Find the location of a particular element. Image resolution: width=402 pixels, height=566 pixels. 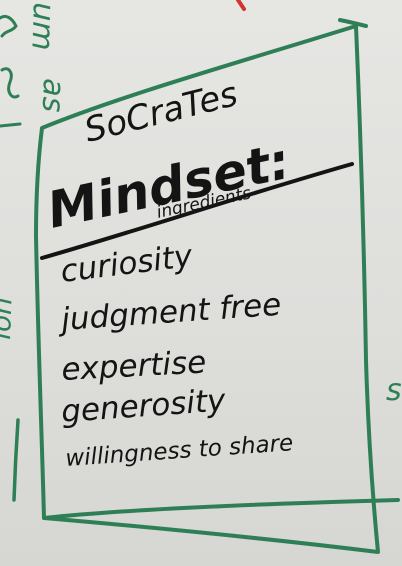

margin-fragment-as: as is located at coordinates (53, 95).